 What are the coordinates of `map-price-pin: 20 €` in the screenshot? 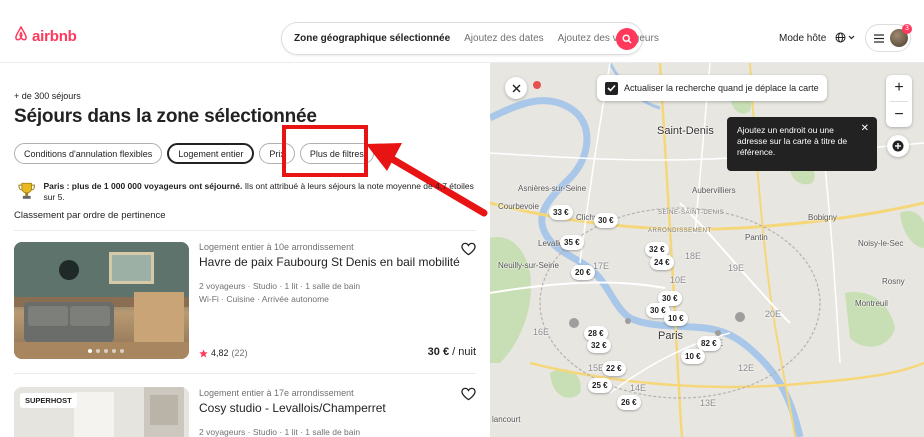 It's located at (583, 272).